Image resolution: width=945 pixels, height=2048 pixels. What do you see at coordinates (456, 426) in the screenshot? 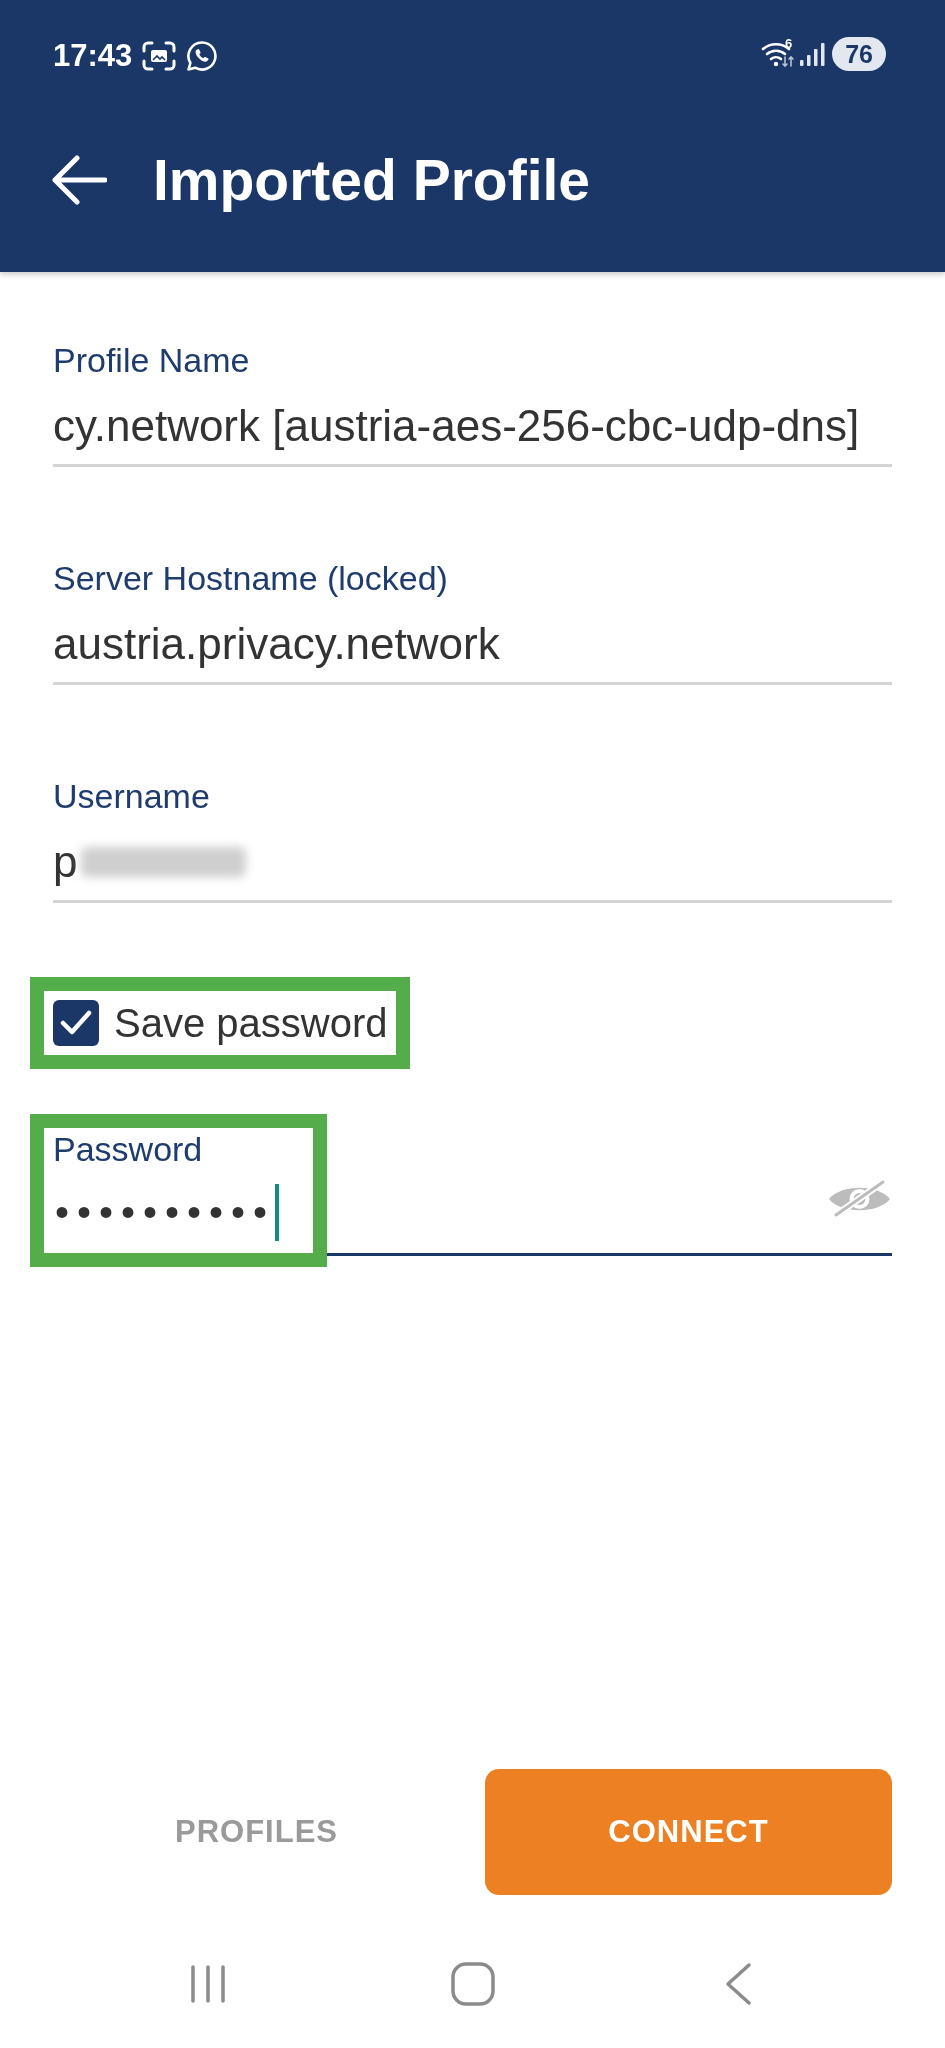
I see `field-value: cy.network [austria-aes-256-cbc-udp-dns]` at bounding box center [456, 426].